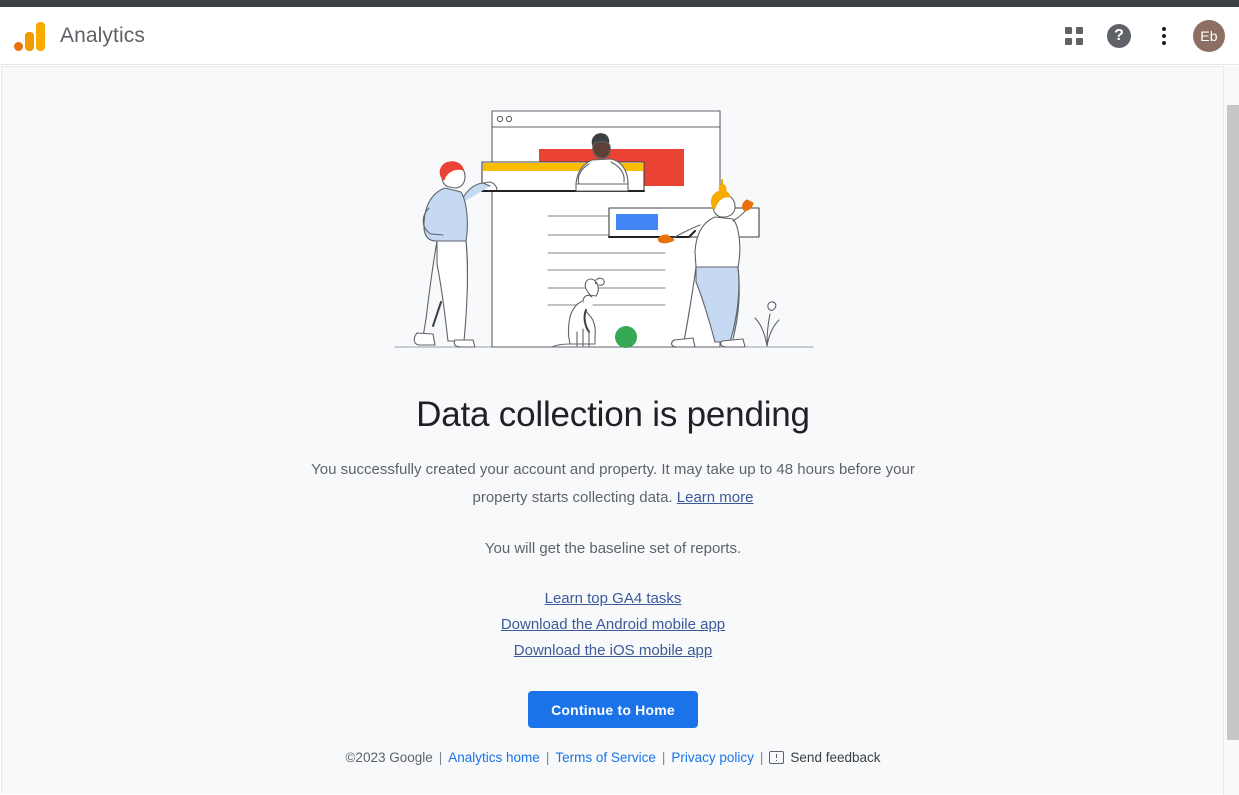 The width and height of the screenshot is (1239, 795). Describe the element at coordinates (494, 757) in the screenshot. I see `analytics-home-link: Analytics home` at that location.